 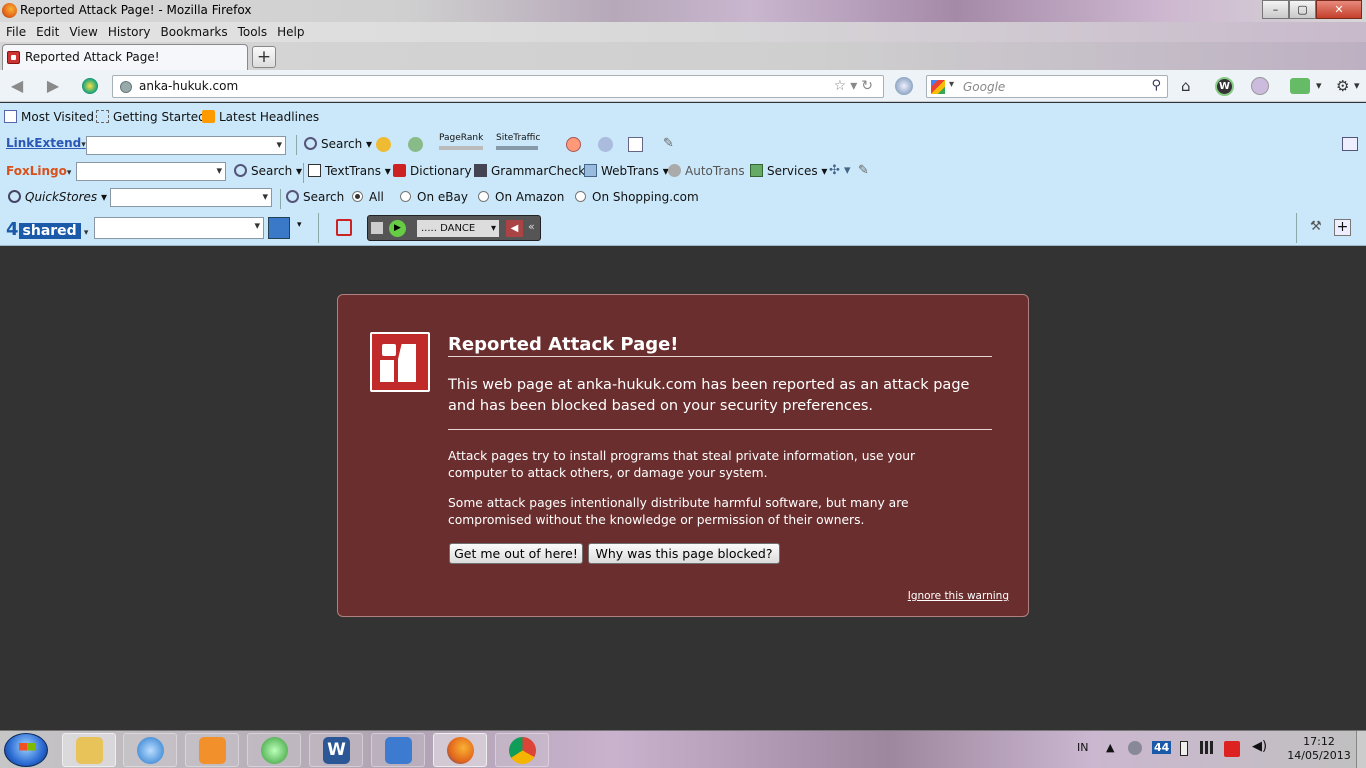 What do you see at coordinates (1156, 85) in the screenshot?
I see `search-icon: ⚲` at bounding box center [1156, 85].